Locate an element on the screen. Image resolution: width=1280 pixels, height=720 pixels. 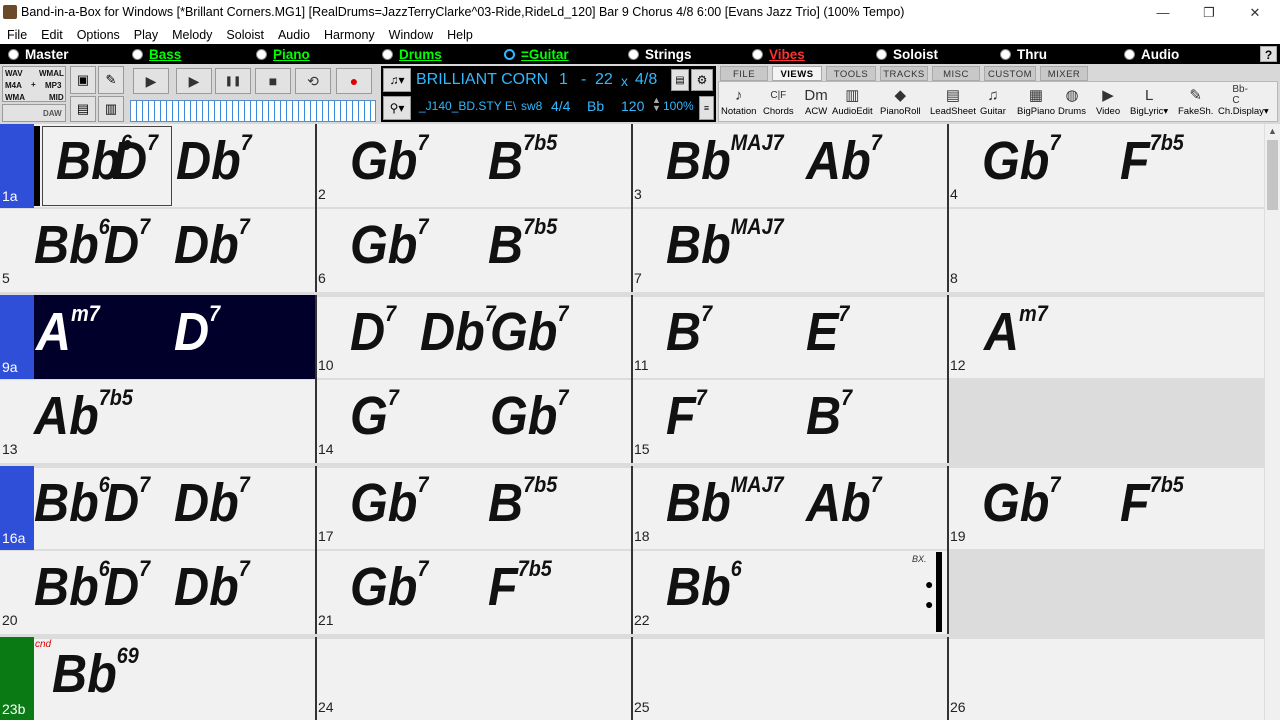
stop-button: ■ is located at coordinates (273, 81).